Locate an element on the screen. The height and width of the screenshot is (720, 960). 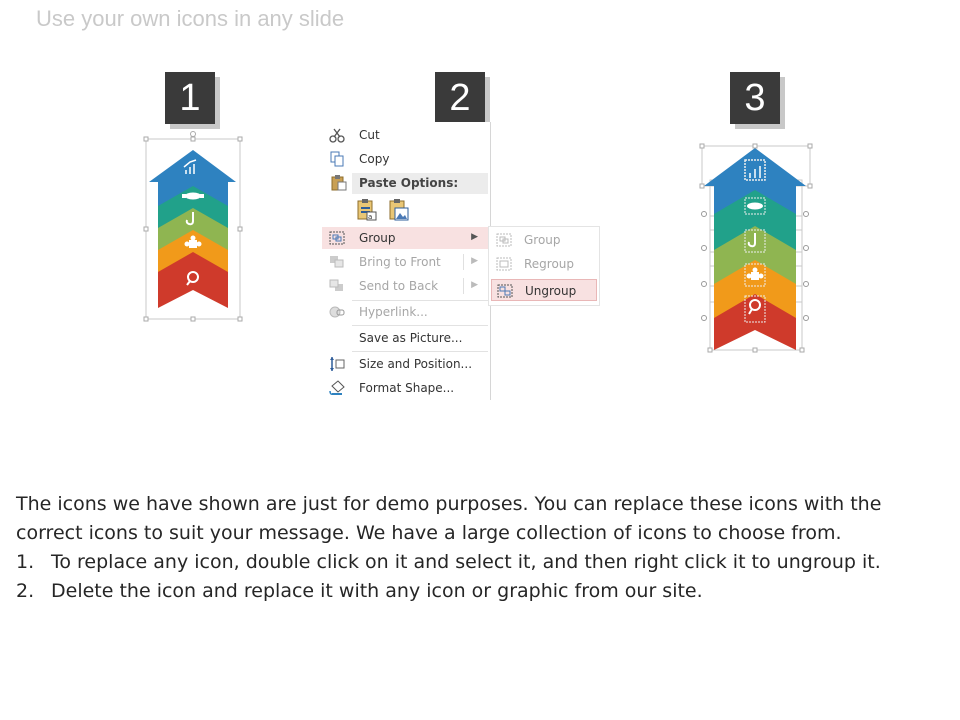
paste-options-label: Paste Options: is located at coordinates (409, 183).